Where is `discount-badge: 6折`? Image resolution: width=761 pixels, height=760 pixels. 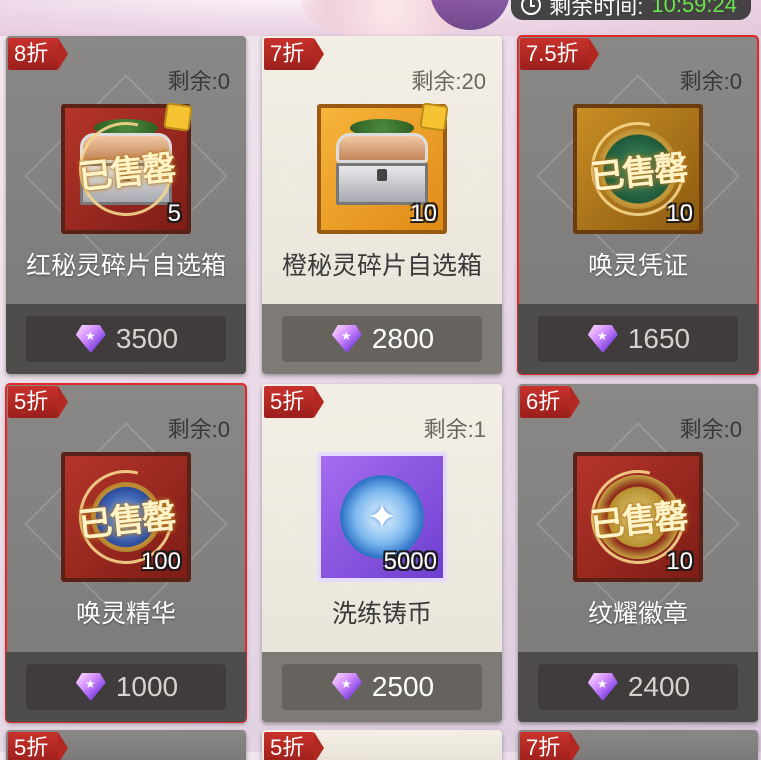
discount-badge: 6折 is located at coordinates (550, 402).